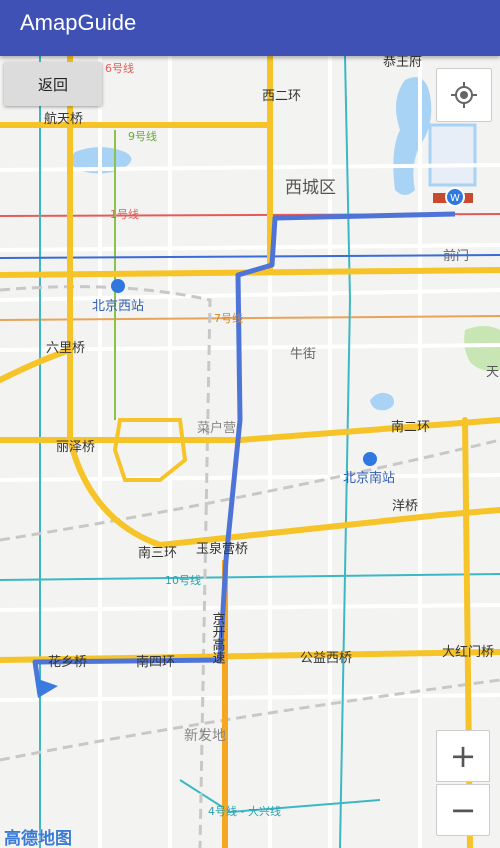 Image resolution: width=500 pixels, height=848 pixels. Describe the element at coordinates (250, 28) in the screenshot. I see `app-bar: AmapGuide` at that location.